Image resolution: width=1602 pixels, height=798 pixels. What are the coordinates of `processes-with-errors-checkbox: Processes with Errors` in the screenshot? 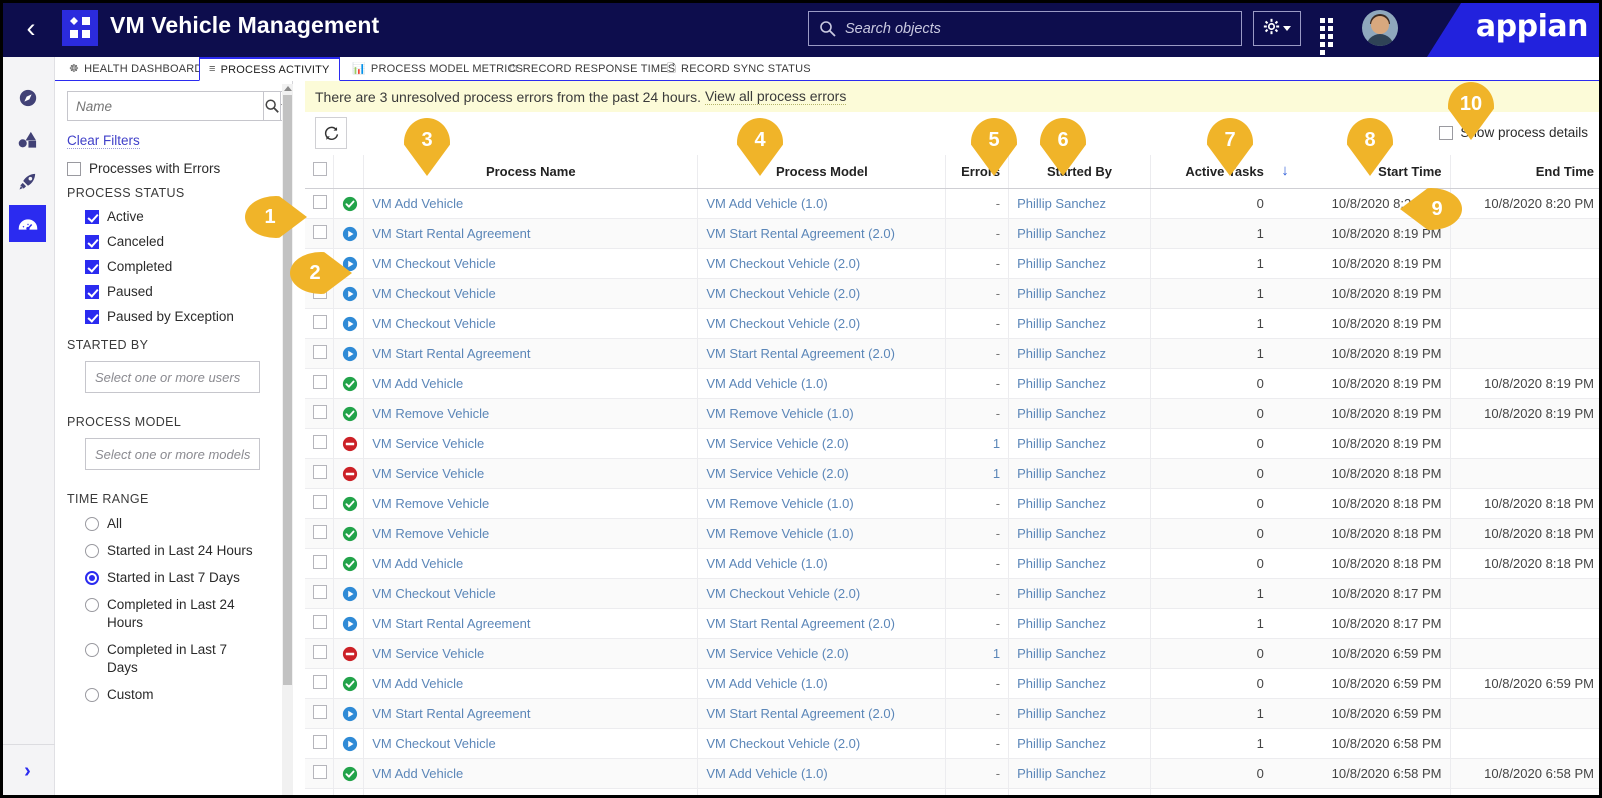 It's located at (173, 168).